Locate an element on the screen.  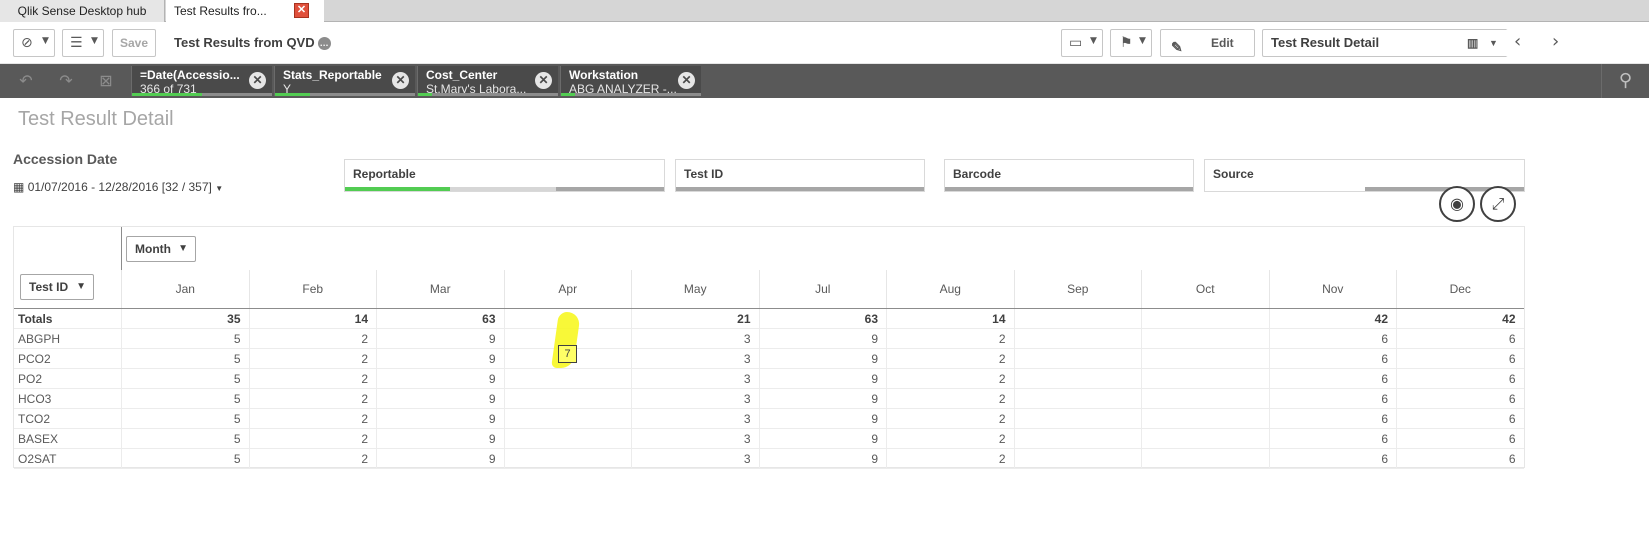
sheet-selector: Test Result Detail ▥ ▼ is located at coordinates (1396, 43).